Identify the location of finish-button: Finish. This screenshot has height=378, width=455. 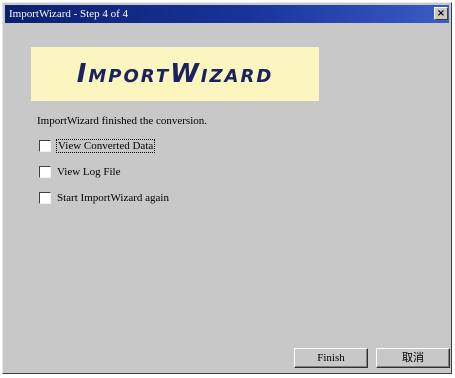
(331, 358).